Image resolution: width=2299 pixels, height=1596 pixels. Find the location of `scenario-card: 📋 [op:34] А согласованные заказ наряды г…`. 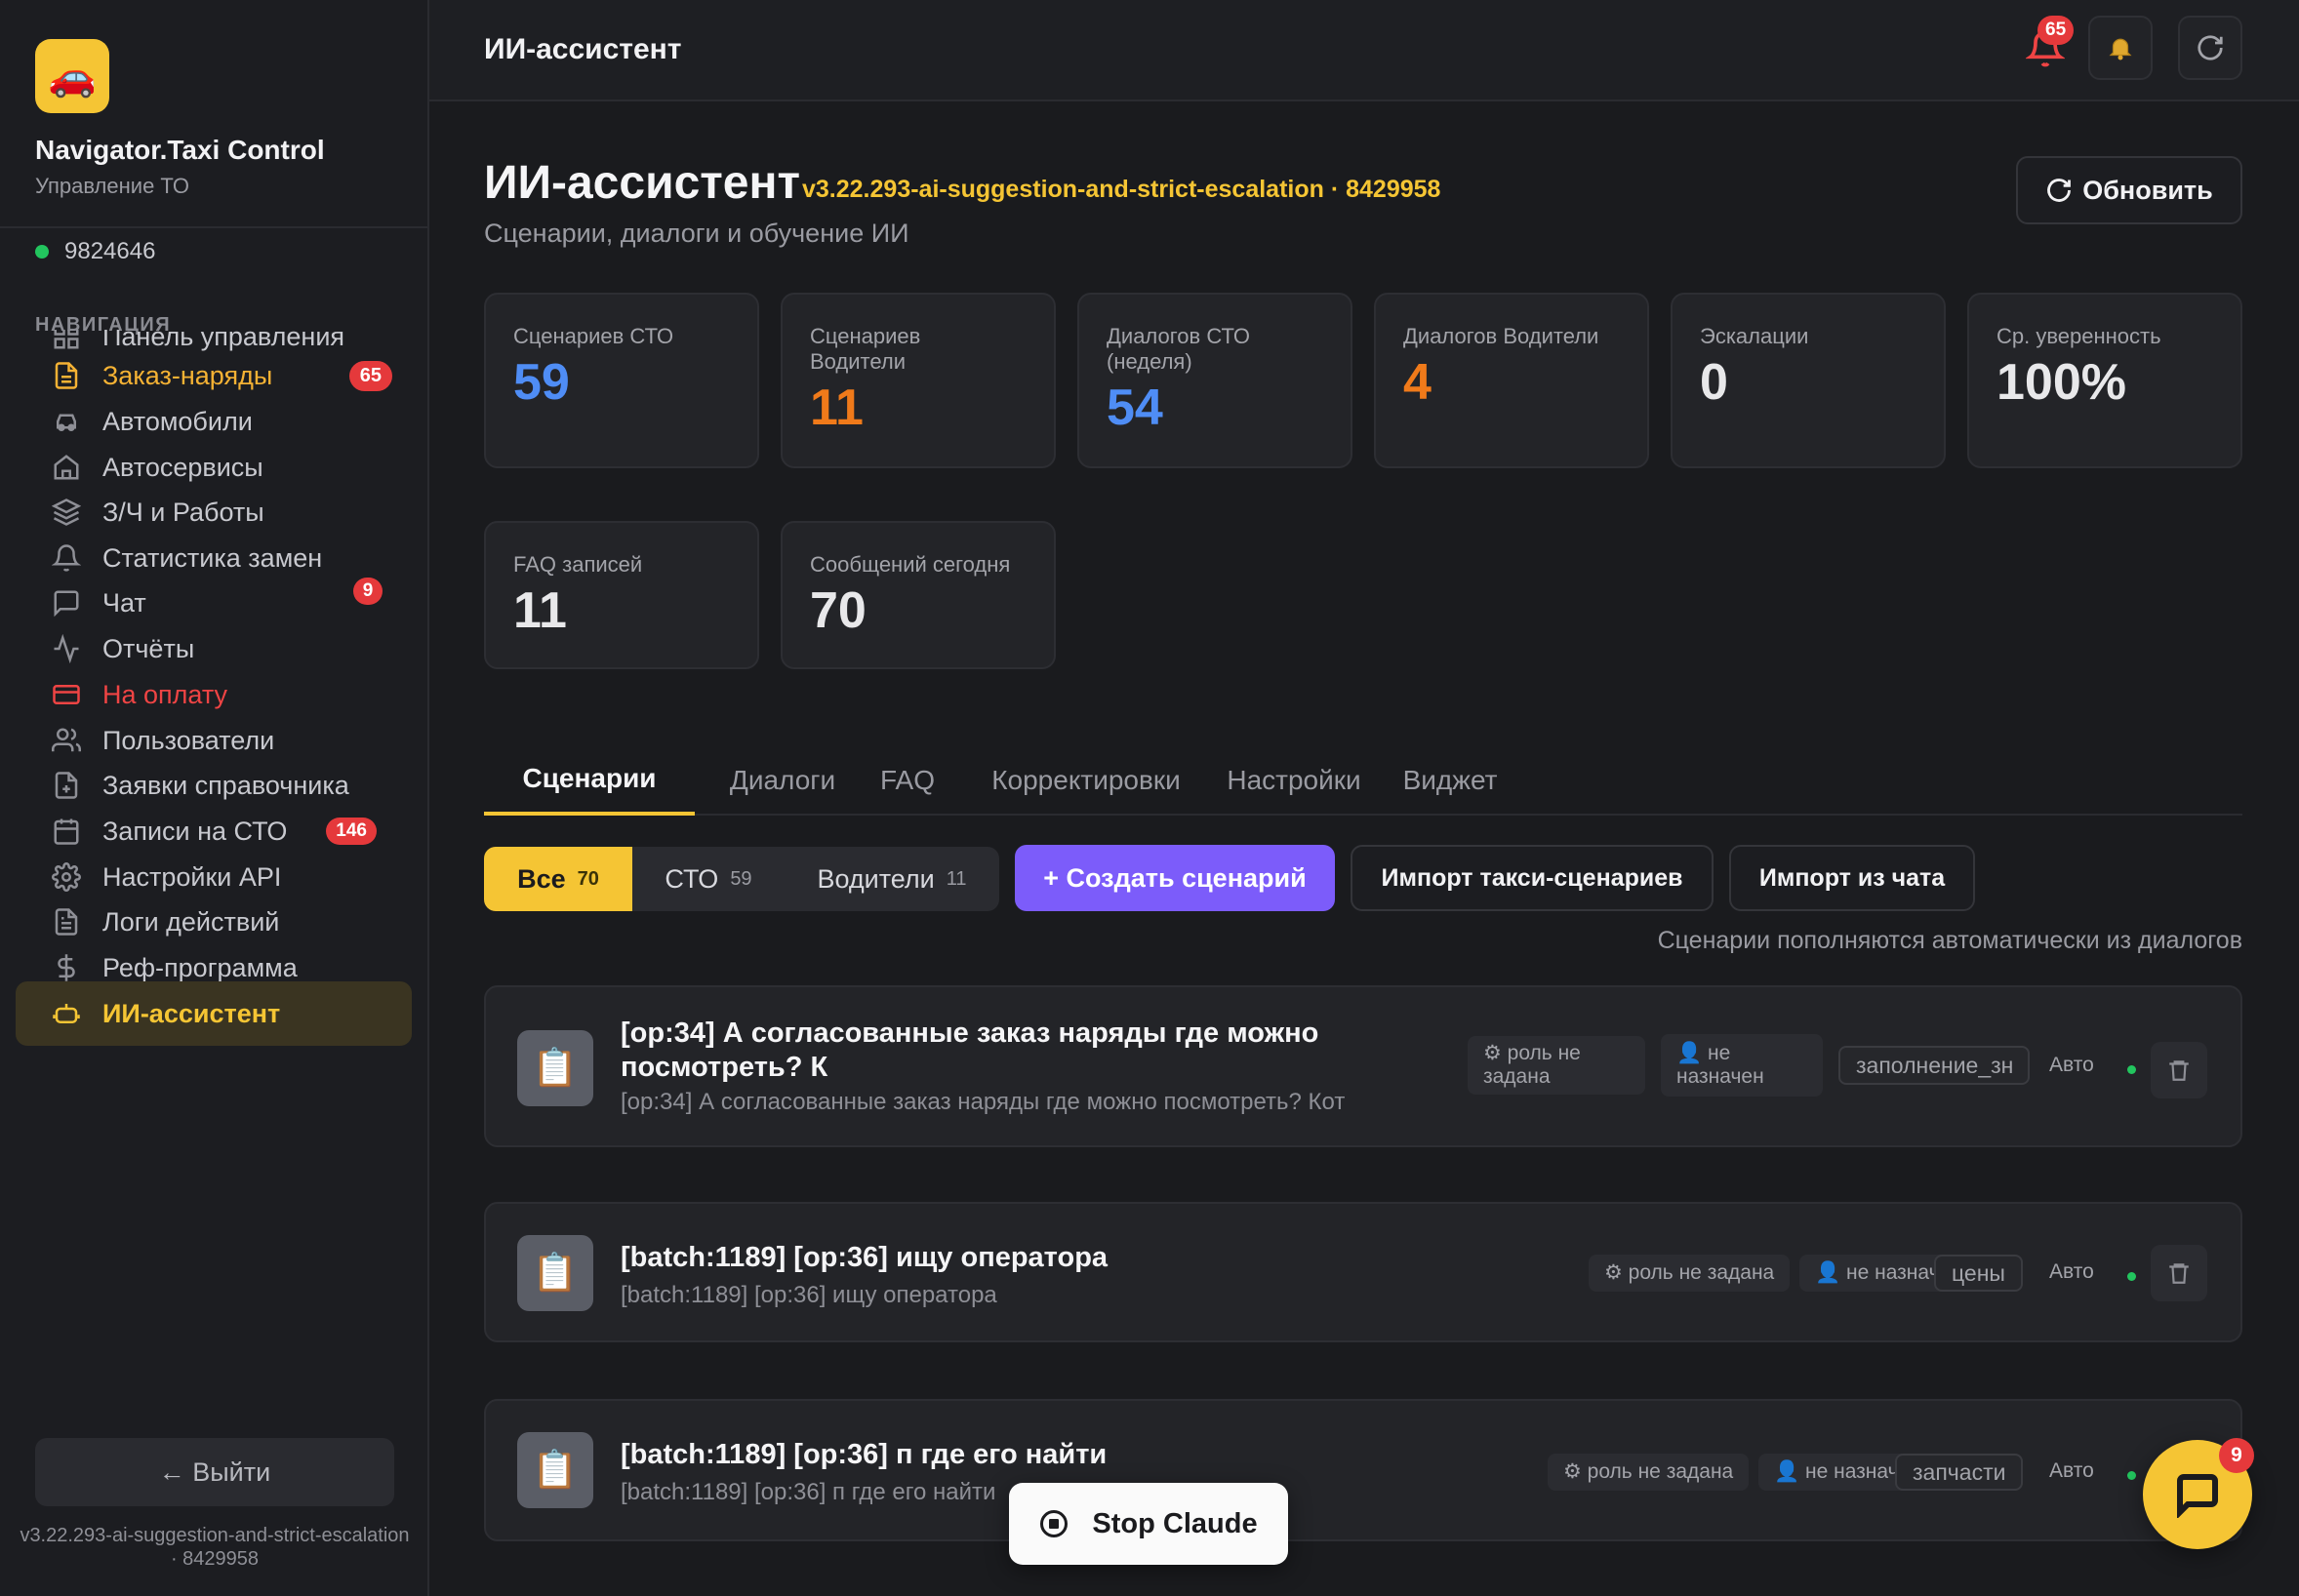

scenario-card: 📋 [op:34] А согласованные заказ наряды г… is located at coordinates (1363, 1066).